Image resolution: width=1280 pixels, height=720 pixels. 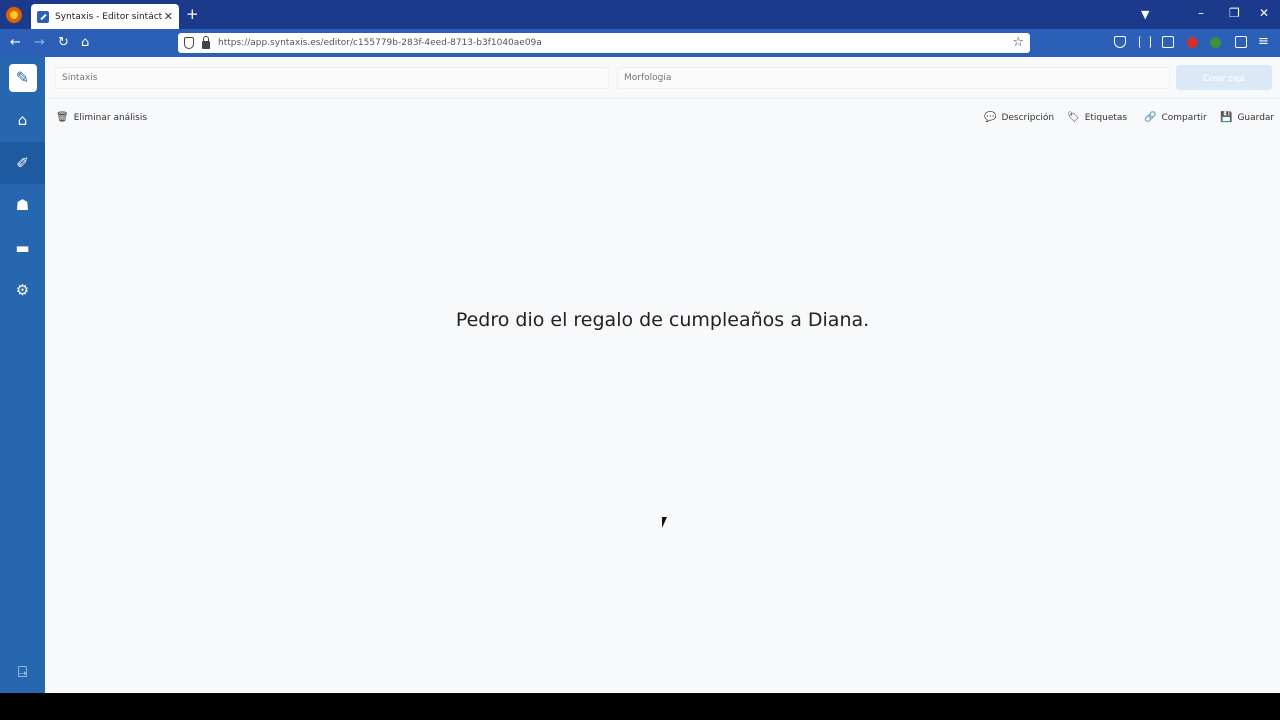 I want to click on morphology-input, so click(x=893, y=78).